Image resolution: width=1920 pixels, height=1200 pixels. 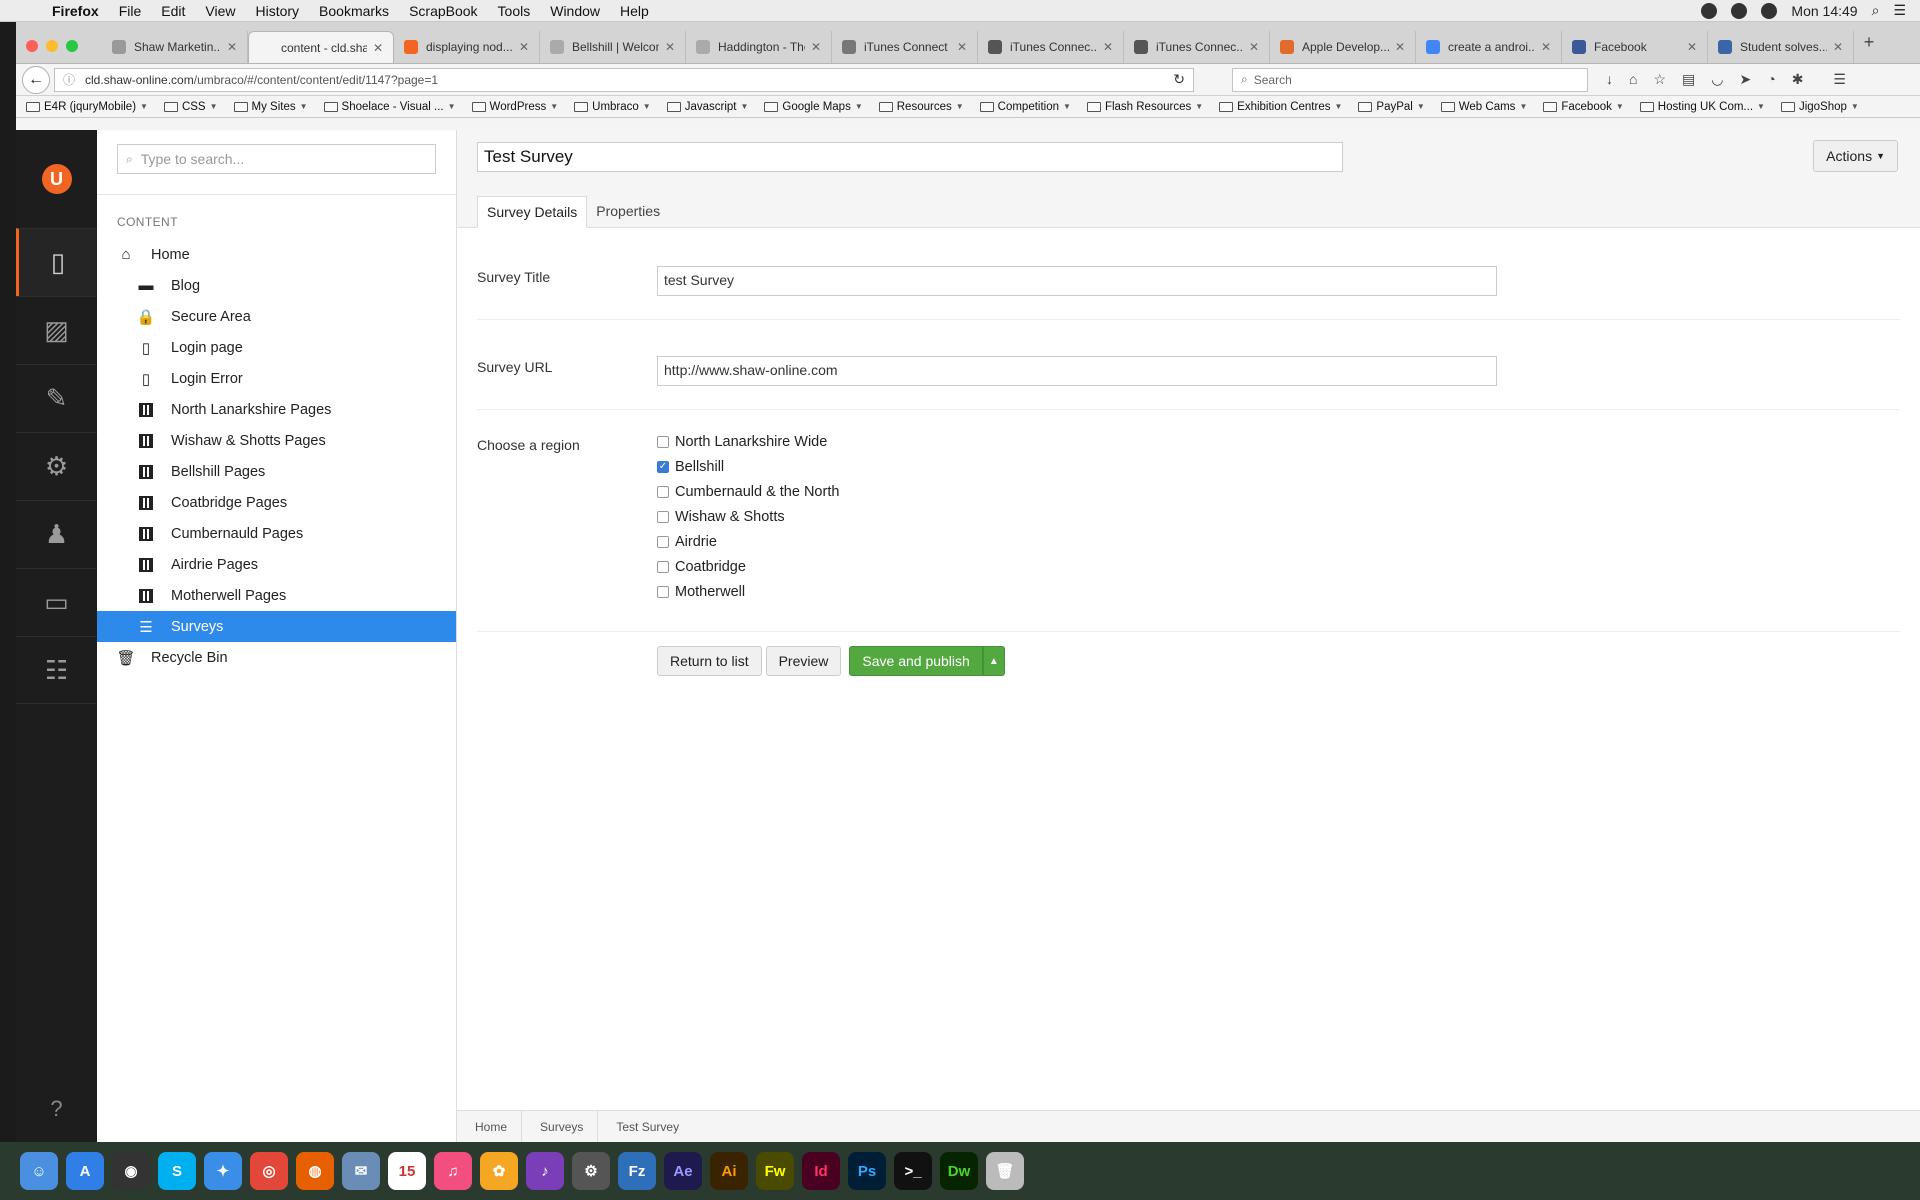 I want to click on save-and-publish-button: Save and publish, so click(x=916, y=661).